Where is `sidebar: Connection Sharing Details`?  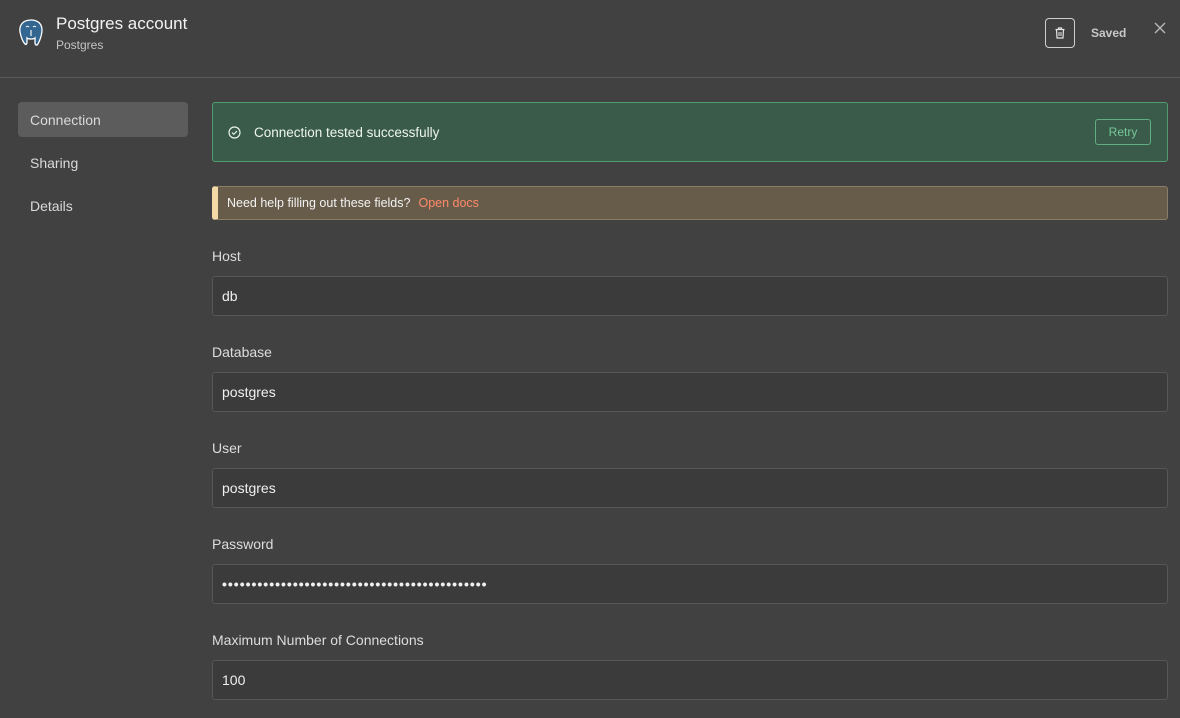 sidebar: Connection Sharing Details is located at coordinates (103, 166).